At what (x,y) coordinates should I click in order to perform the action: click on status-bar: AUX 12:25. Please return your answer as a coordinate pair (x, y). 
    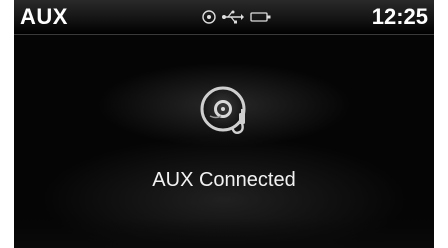
    Looking at the image, I should click on (224, 17).